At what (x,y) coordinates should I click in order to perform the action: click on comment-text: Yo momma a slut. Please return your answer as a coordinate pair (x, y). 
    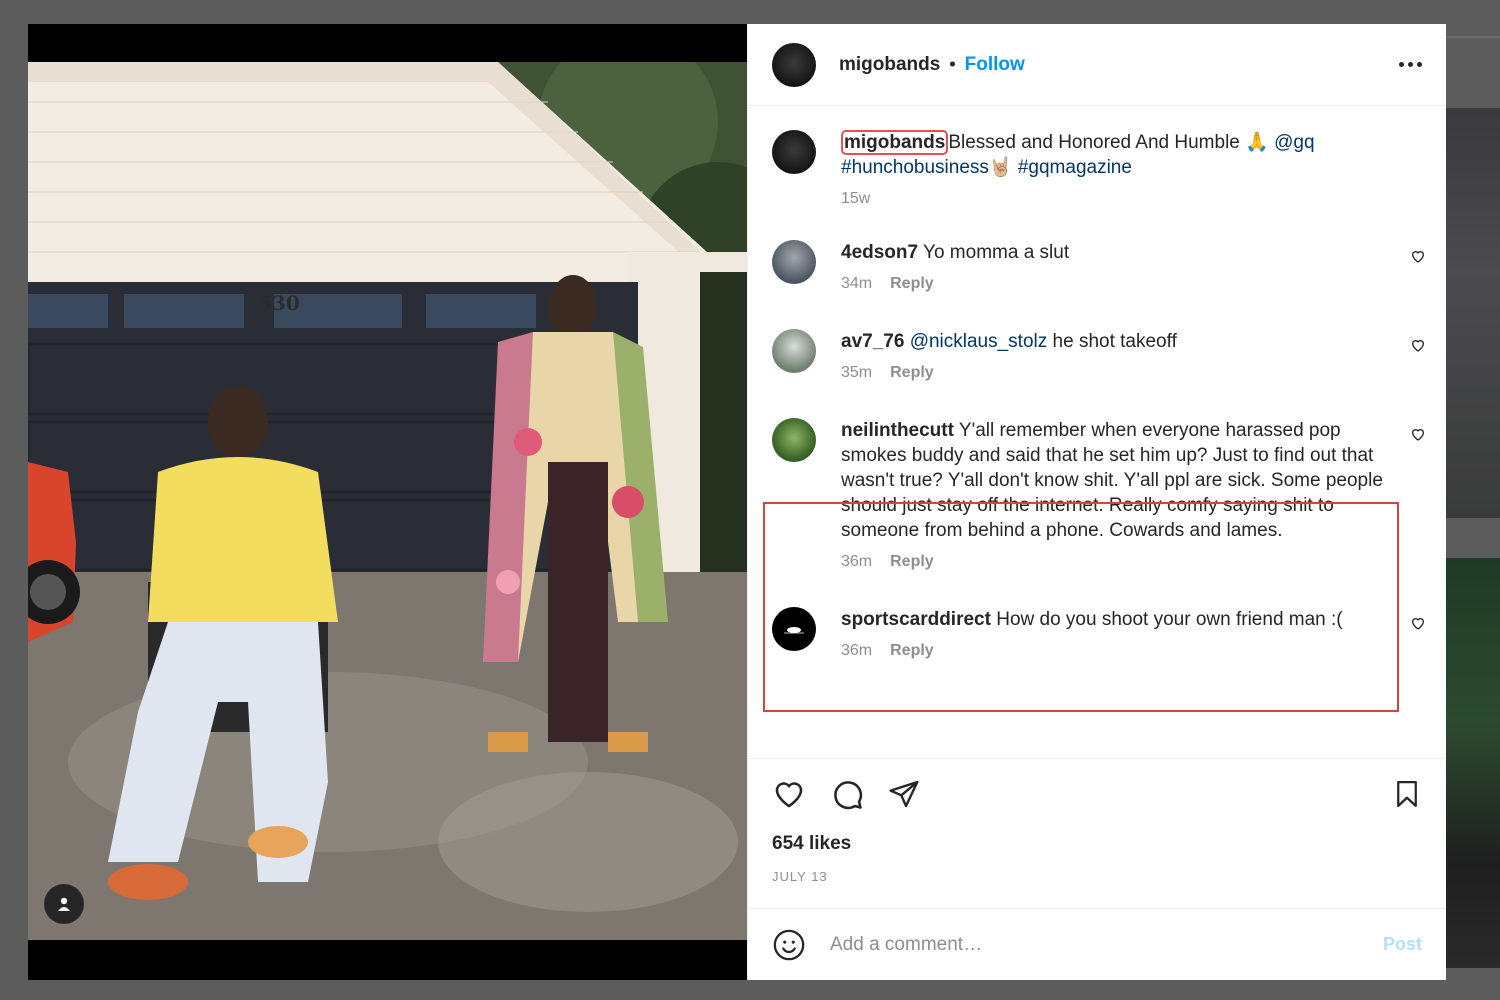
    Looking at the image, I should click on (996, 252).